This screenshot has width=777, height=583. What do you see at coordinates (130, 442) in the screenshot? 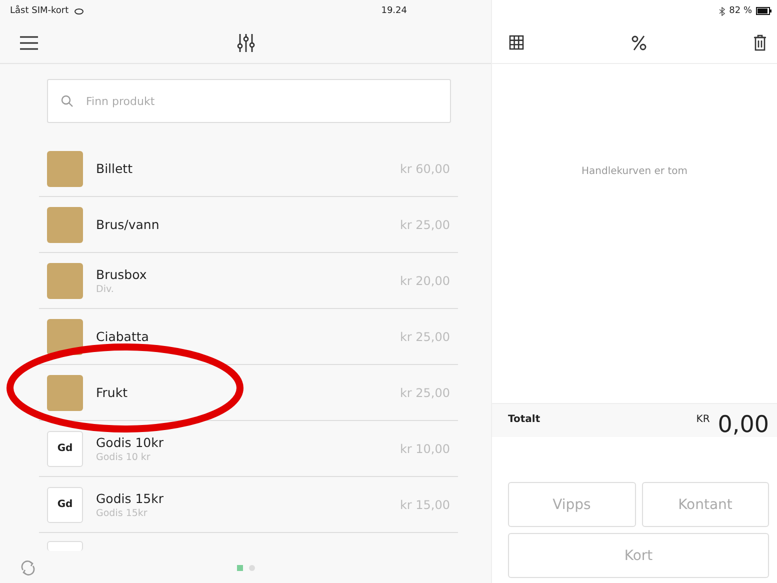
I see `product-name: Godis 10kr` at bounding box center [130, 442].